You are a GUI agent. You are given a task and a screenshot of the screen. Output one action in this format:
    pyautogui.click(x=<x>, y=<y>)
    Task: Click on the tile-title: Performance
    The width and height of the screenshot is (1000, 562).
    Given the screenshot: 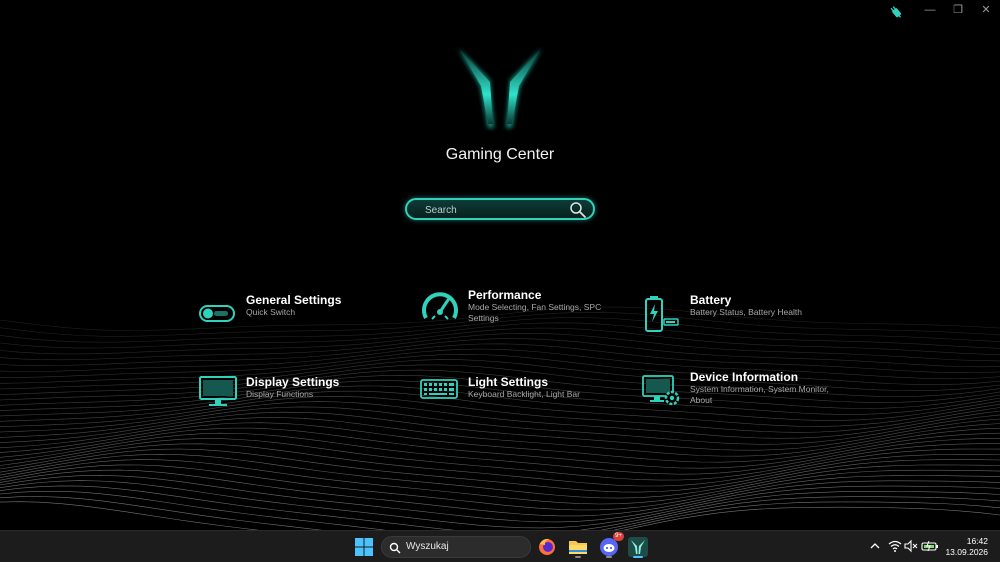 What is the action you would take?
    pyautogui.click(x=505, y=295)
    